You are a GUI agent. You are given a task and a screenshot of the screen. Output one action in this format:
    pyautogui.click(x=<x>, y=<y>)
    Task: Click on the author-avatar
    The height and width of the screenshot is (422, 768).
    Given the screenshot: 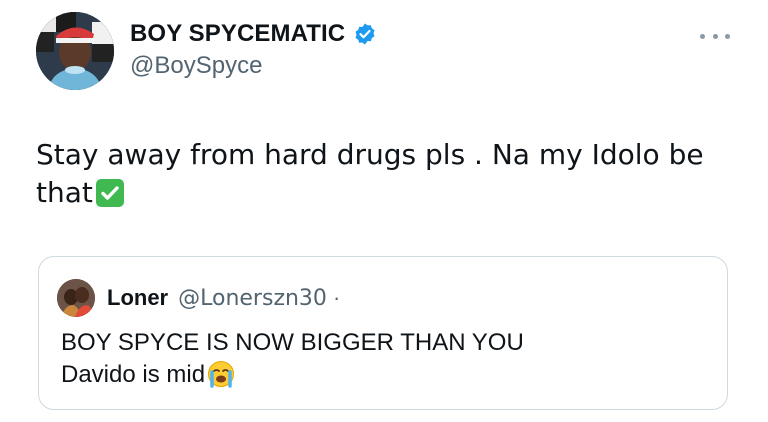 What is the action you would take?
    pyautogui.click(x=75, y=51)
    